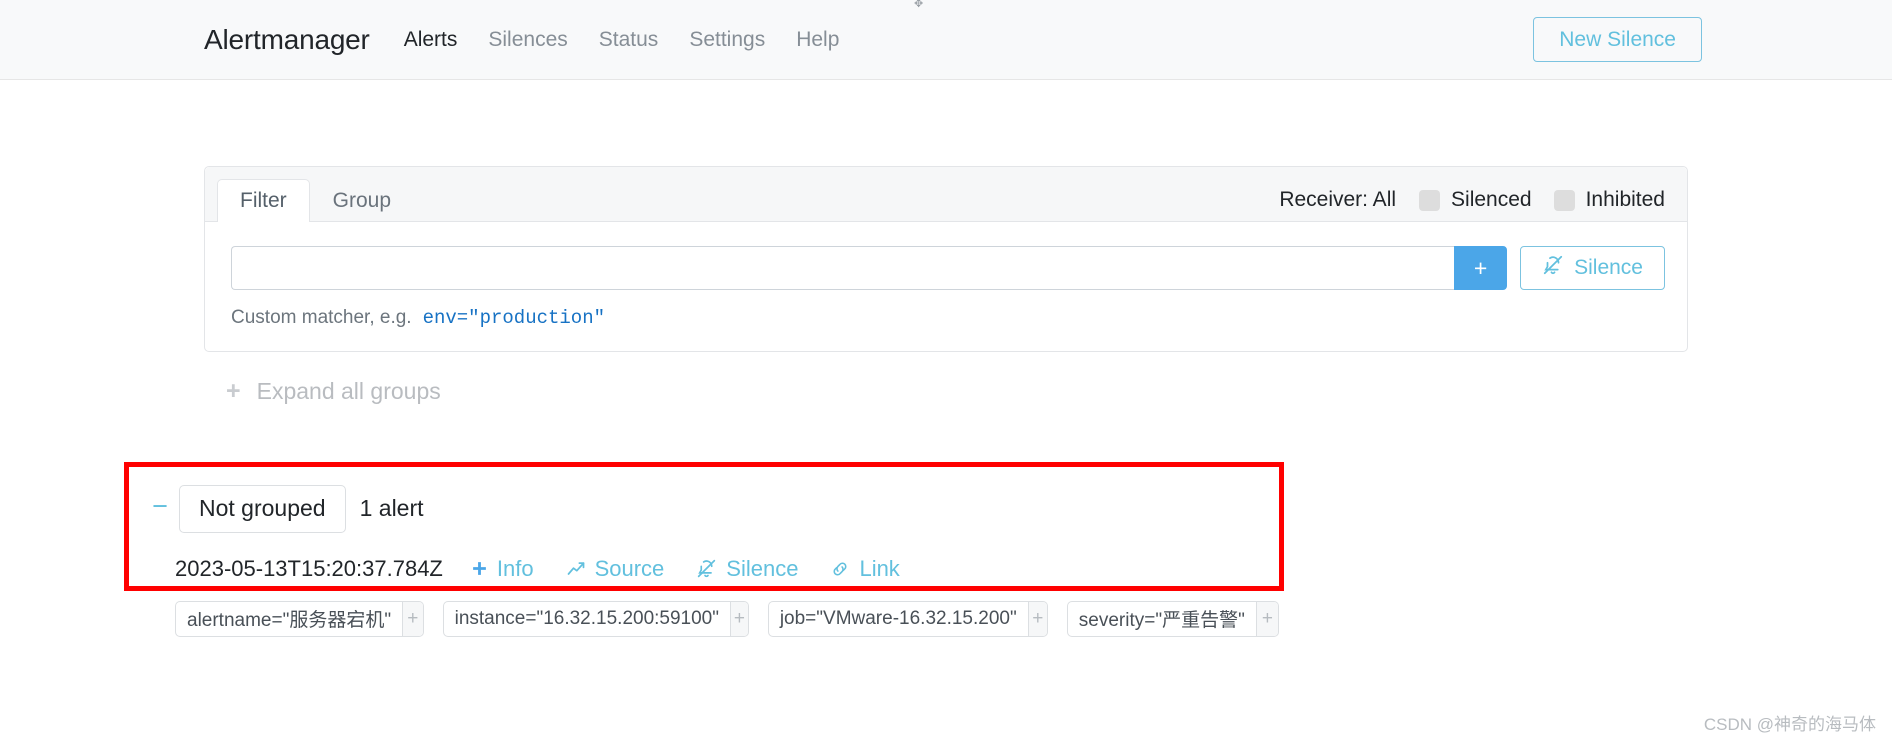 This screenshot has height=751, width=1892. I want to click on checkbox-silenced-box, so click(1430, 200).